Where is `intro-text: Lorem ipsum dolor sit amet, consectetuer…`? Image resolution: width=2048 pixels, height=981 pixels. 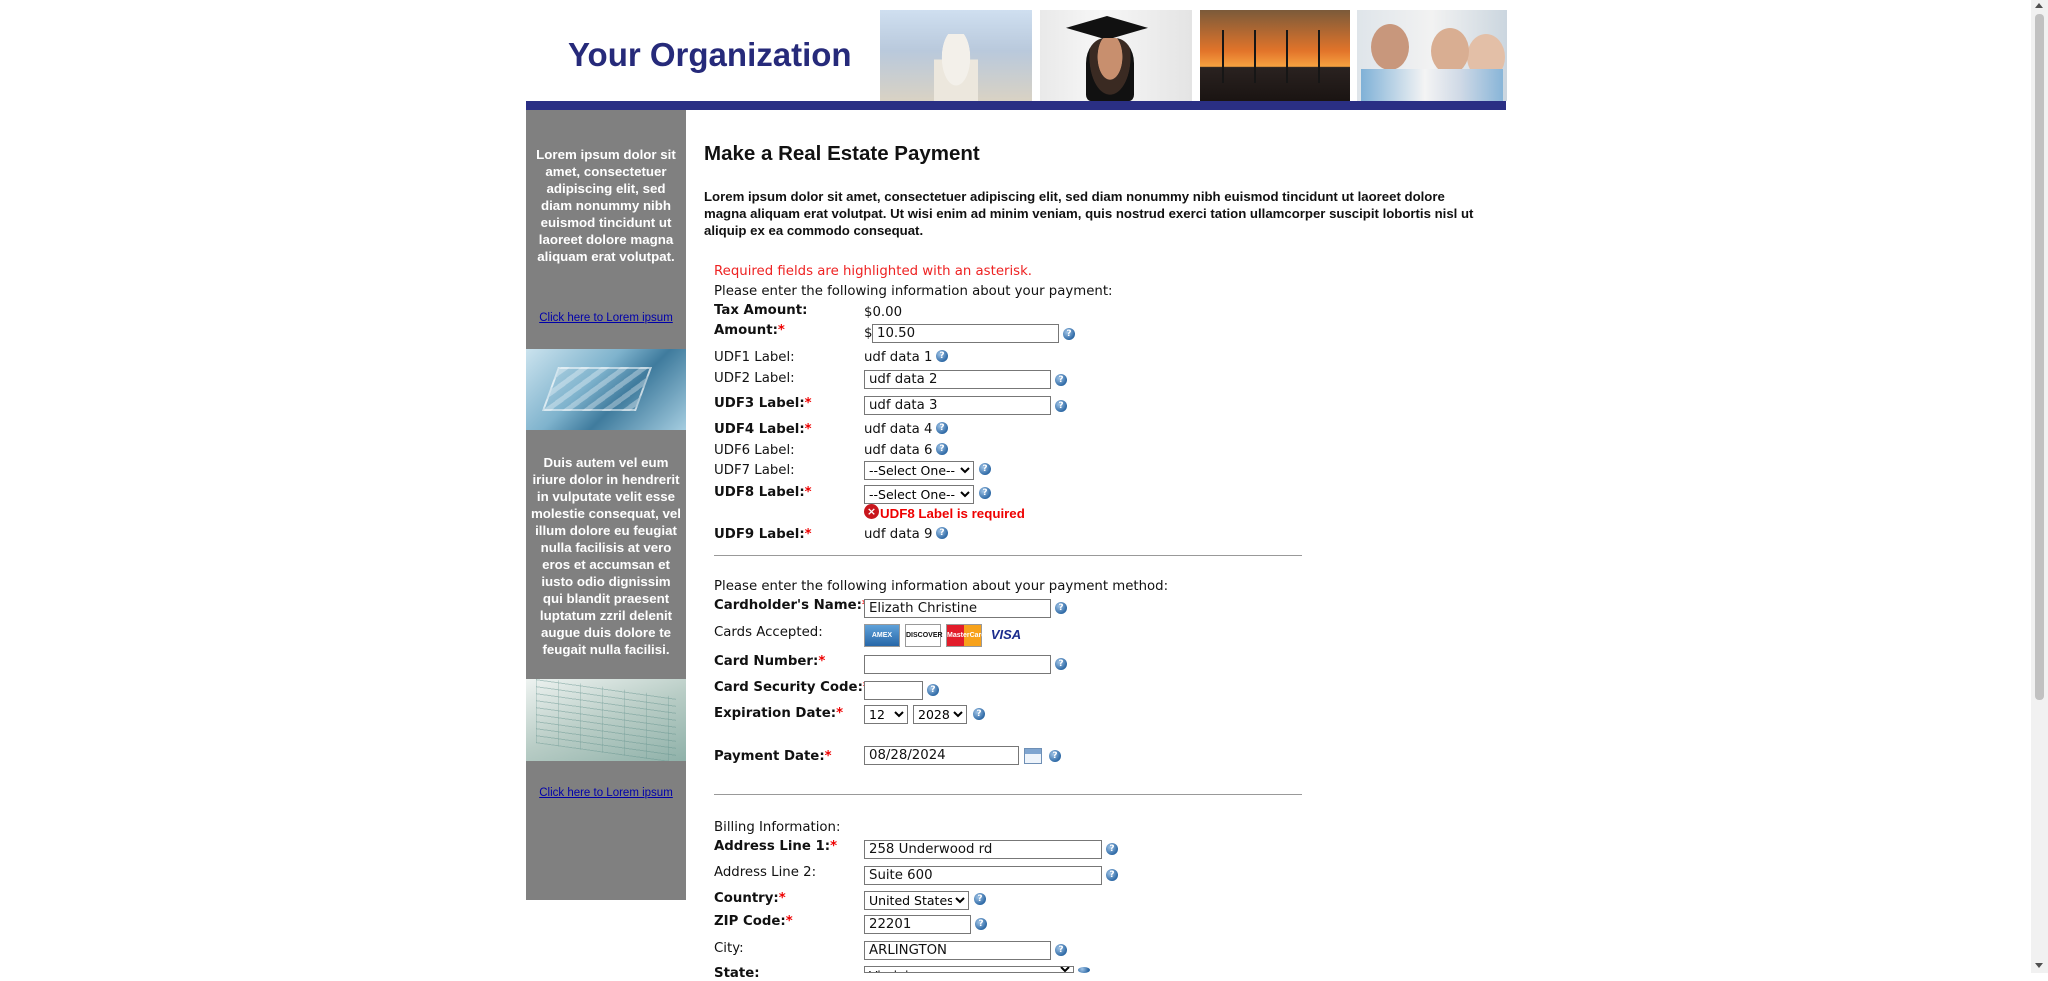
intro-text: Lorem ipsum dolor sit amet, consectetuer… is located at coordinates (1089, 213).